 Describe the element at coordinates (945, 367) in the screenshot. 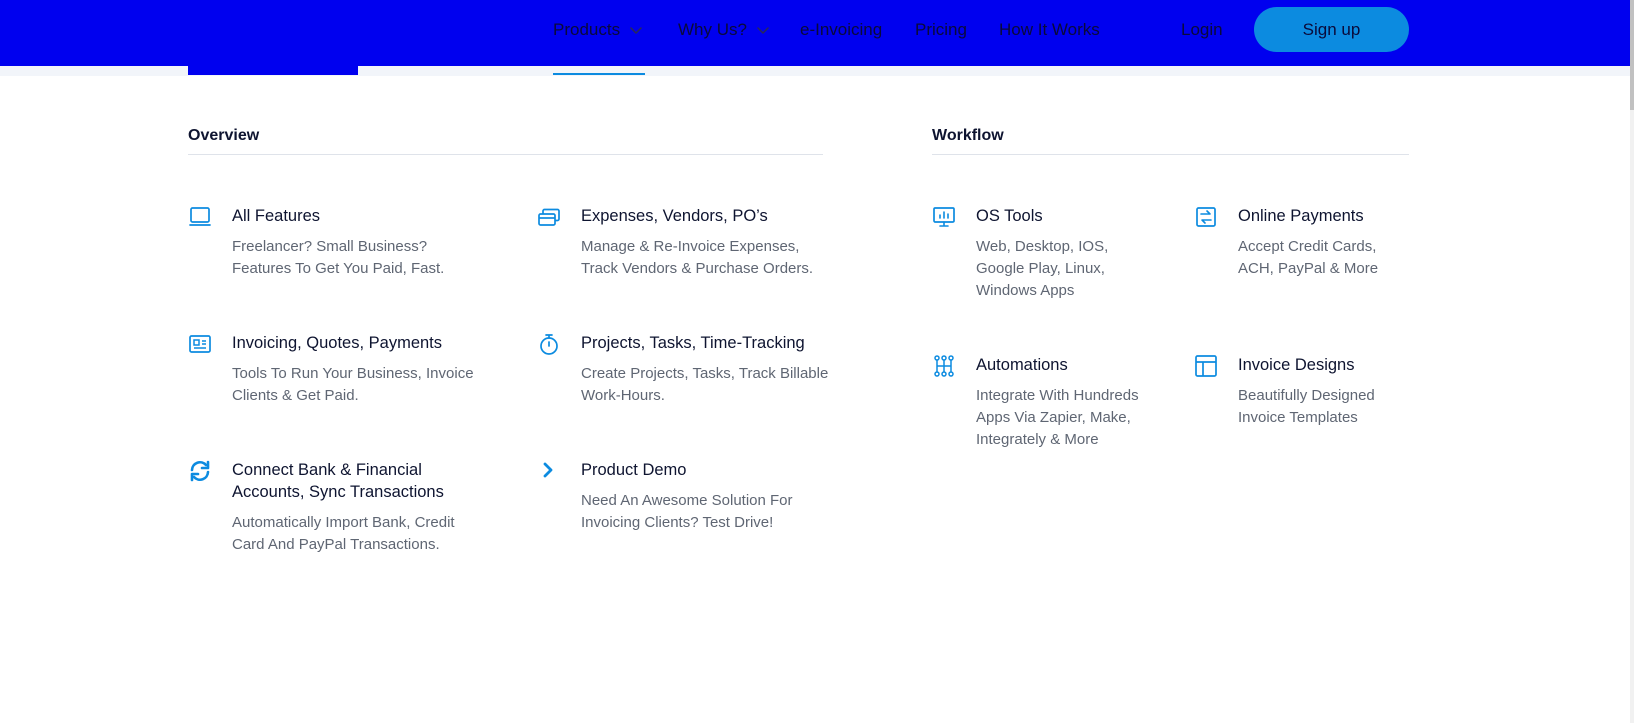

I see `automation-icon` at that location.